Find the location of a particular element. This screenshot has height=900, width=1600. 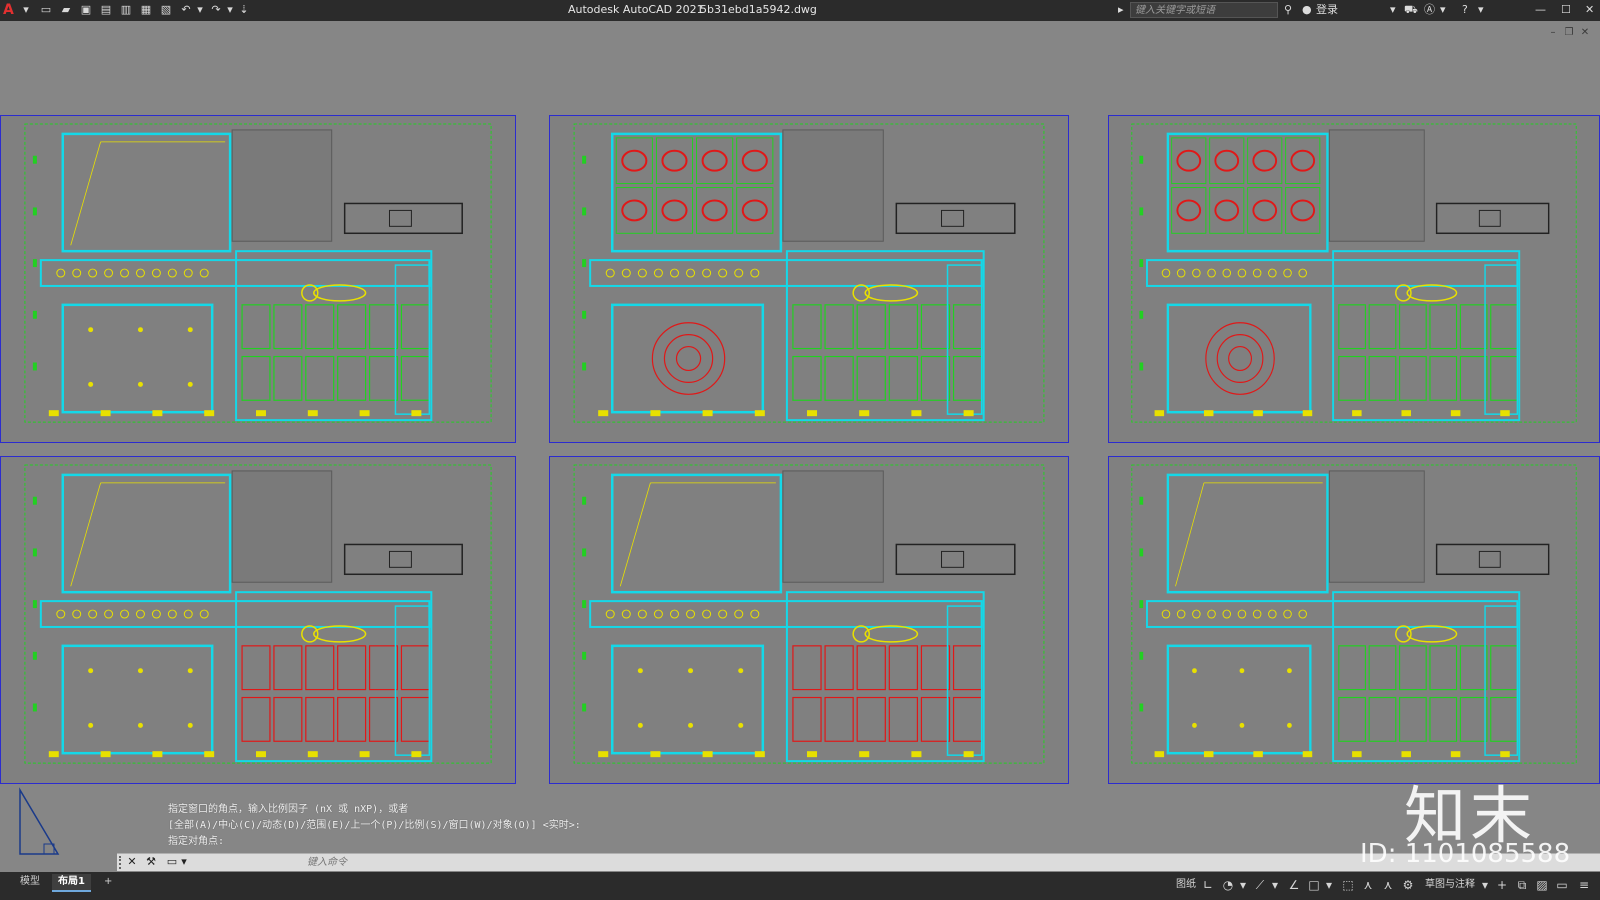

user-icon: ● is located at coordinates (1307, 10).